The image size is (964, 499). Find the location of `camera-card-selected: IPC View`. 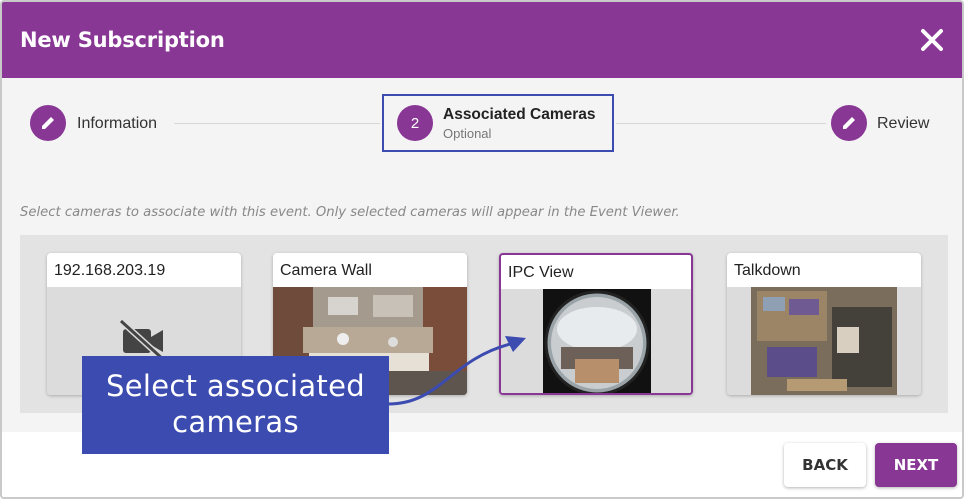

camera-card-selected: IPC View is located at coordinates (596, 324).